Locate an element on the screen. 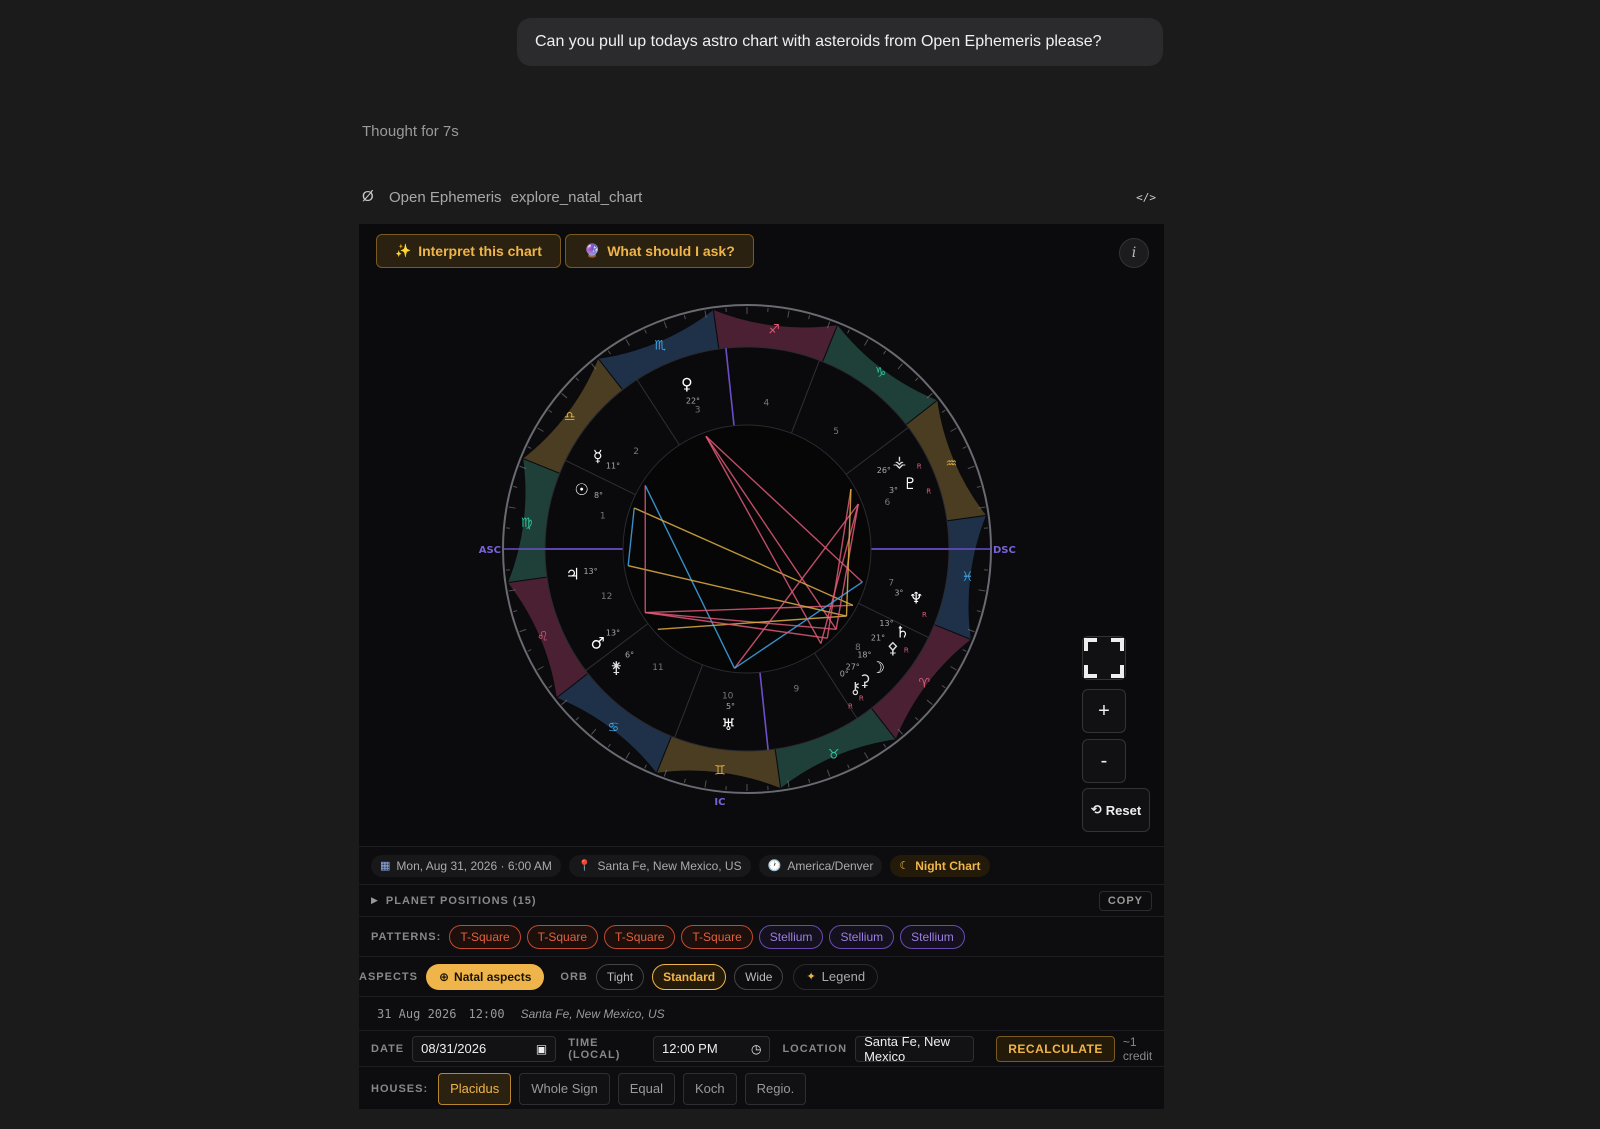  house-number: 7 is located at coordinates (891, 583).